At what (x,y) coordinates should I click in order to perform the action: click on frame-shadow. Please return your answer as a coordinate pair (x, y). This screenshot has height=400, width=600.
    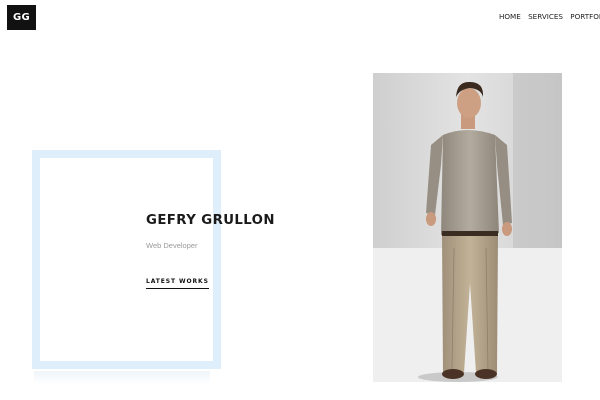
    Looking at the image, I should click on (122, 378).